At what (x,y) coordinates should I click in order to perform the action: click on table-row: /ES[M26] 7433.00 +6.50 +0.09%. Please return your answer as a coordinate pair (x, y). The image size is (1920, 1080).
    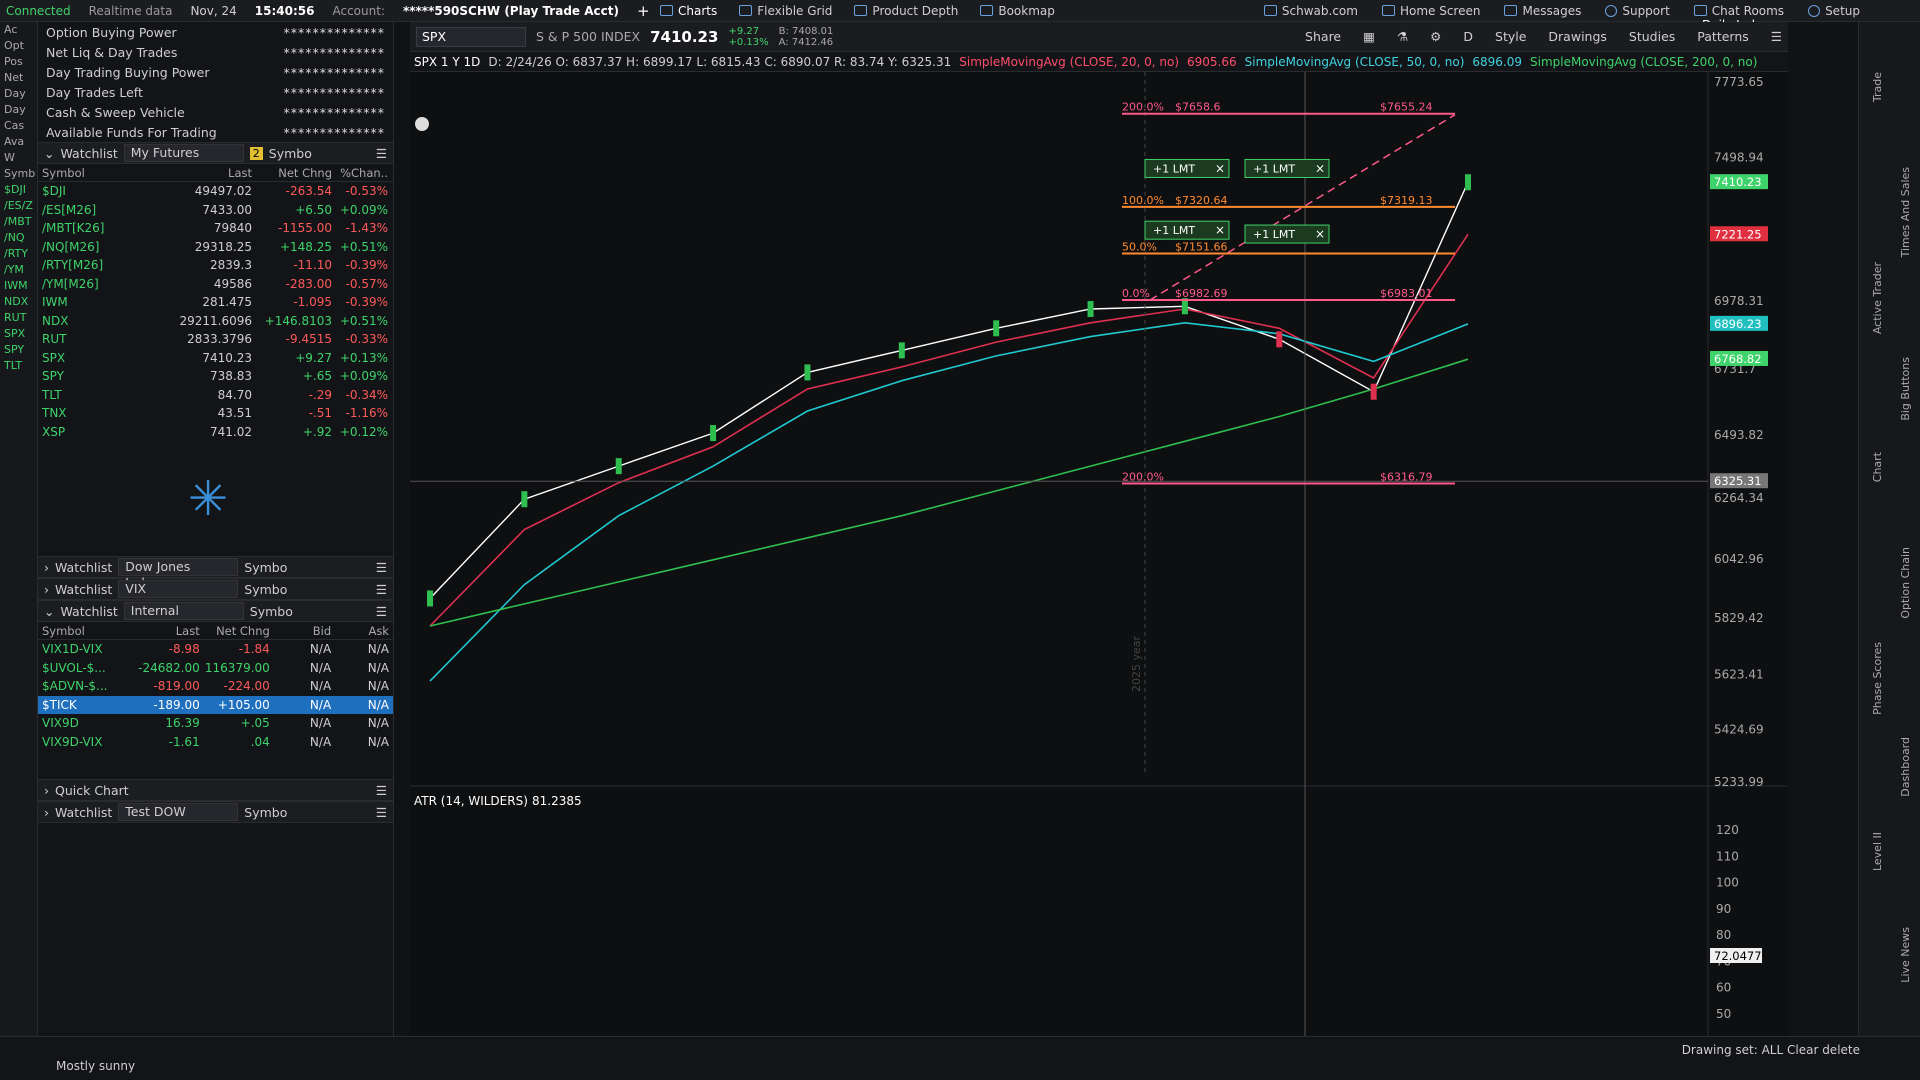
    Looking at the image, I should click on (215, 210).